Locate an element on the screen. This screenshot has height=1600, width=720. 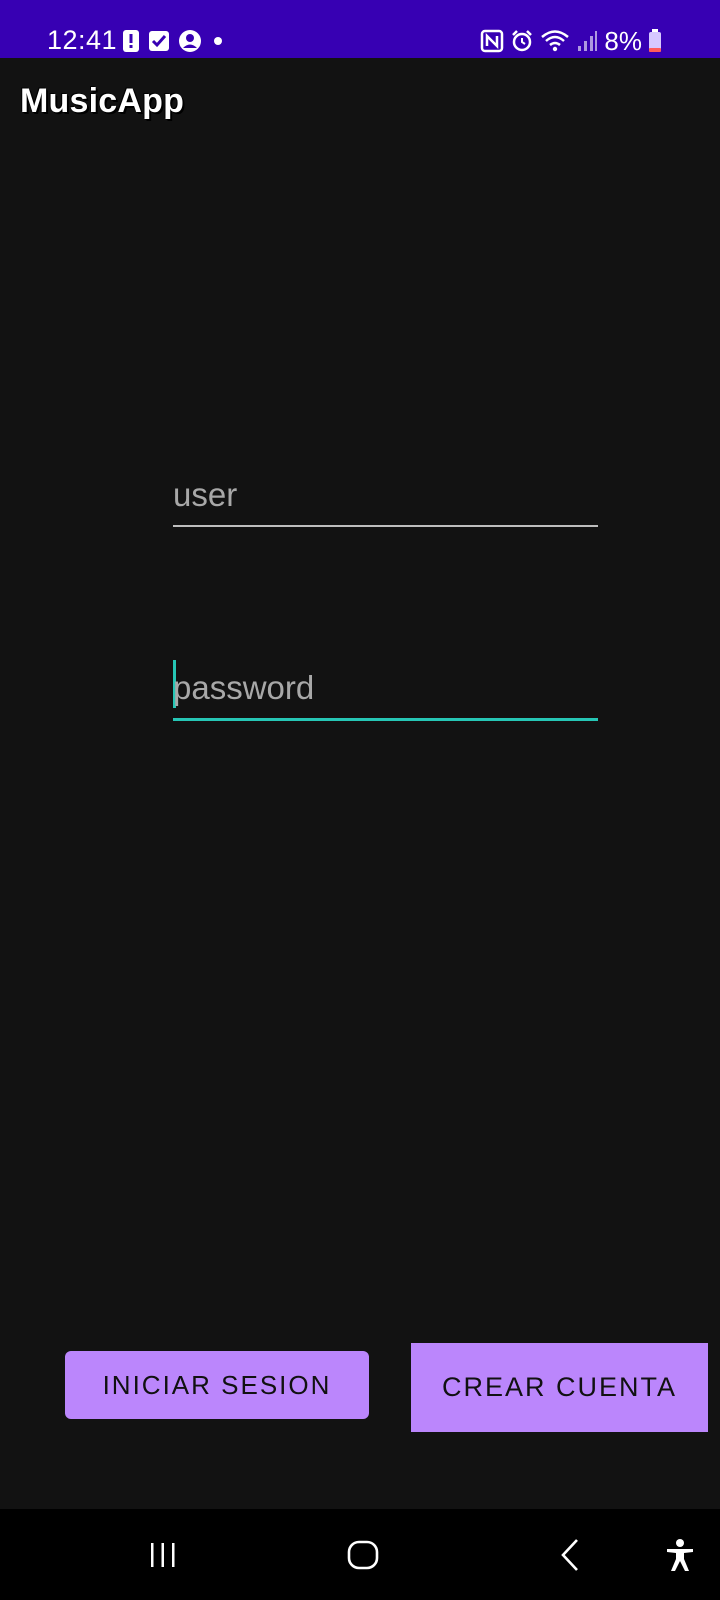
navigation-bar is located at coordinates (360, 1554).